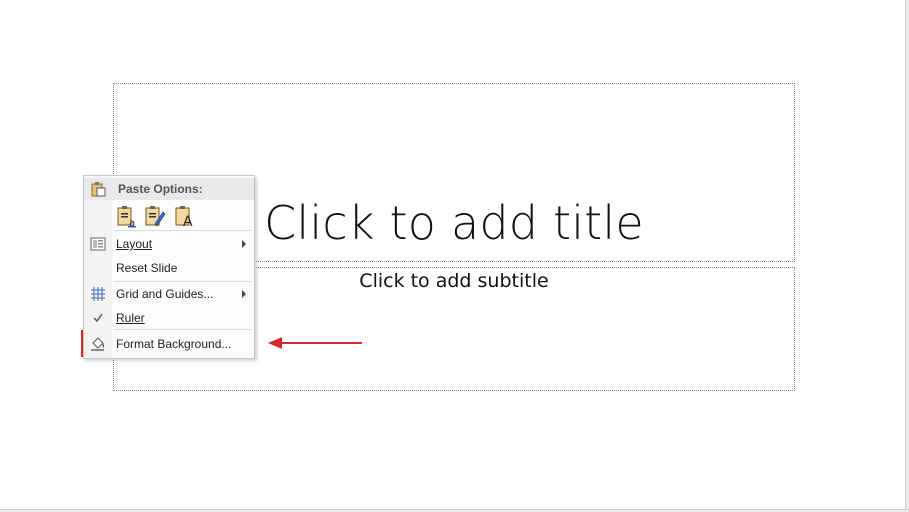 The image size is (909, 512). Describe the element at coordinates (98, 318) in the screenshot. I see `checkmark-icon` at that location.